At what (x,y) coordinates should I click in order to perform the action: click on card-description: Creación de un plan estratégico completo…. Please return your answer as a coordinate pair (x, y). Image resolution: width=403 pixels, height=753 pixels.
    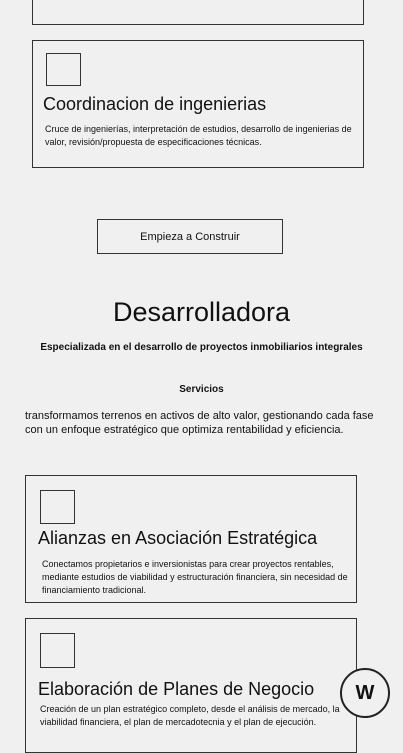
    Looking at the image, I should click on (190, 715).